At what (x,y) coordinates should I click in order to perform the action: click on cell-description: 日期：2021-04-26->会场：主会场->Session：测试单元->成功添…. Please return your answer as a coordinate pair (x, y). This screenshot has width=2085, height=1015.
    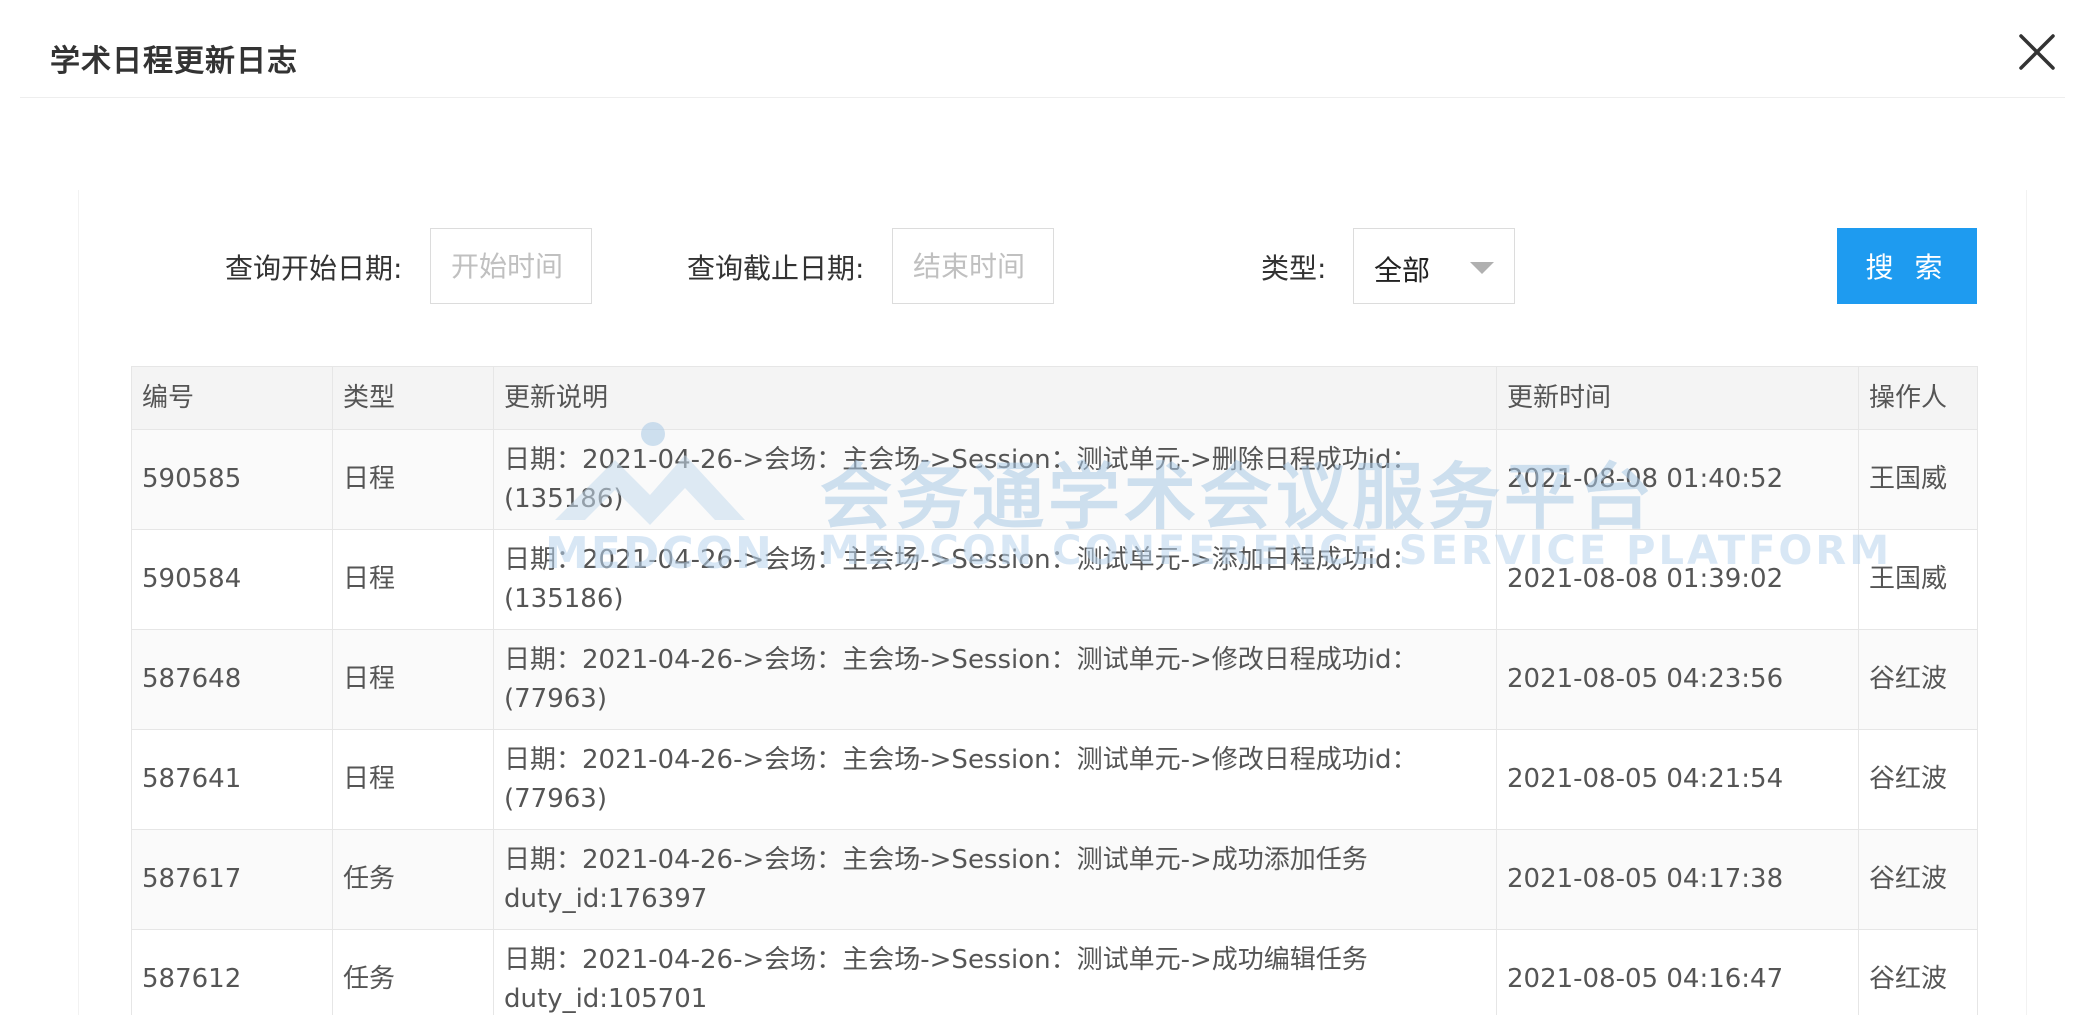
    Looking at the image, I should click on (995, 879).